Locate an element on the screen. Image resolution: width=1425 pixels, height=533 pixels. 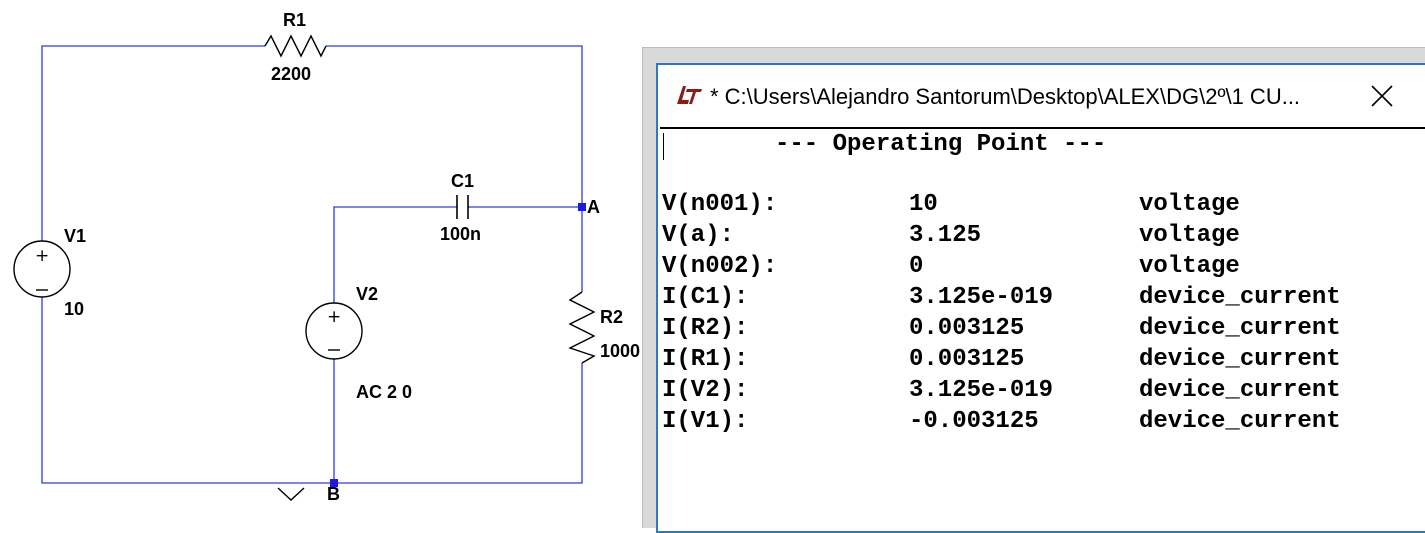
wire-top-left is located at coordinates (153, 143).